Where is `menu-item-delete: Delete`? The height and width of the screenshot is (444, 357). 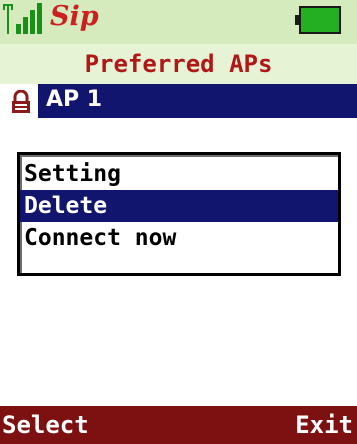 menu-item-delete: Delete is located at coordinates (179, 206).